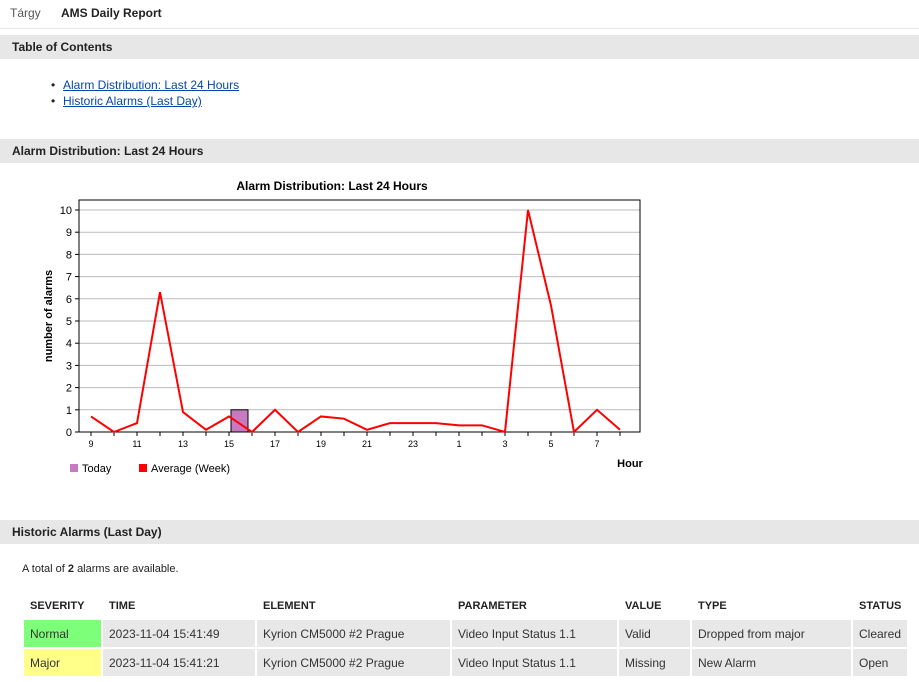  I want to click on legend-swatch-average, so click(143, 468).